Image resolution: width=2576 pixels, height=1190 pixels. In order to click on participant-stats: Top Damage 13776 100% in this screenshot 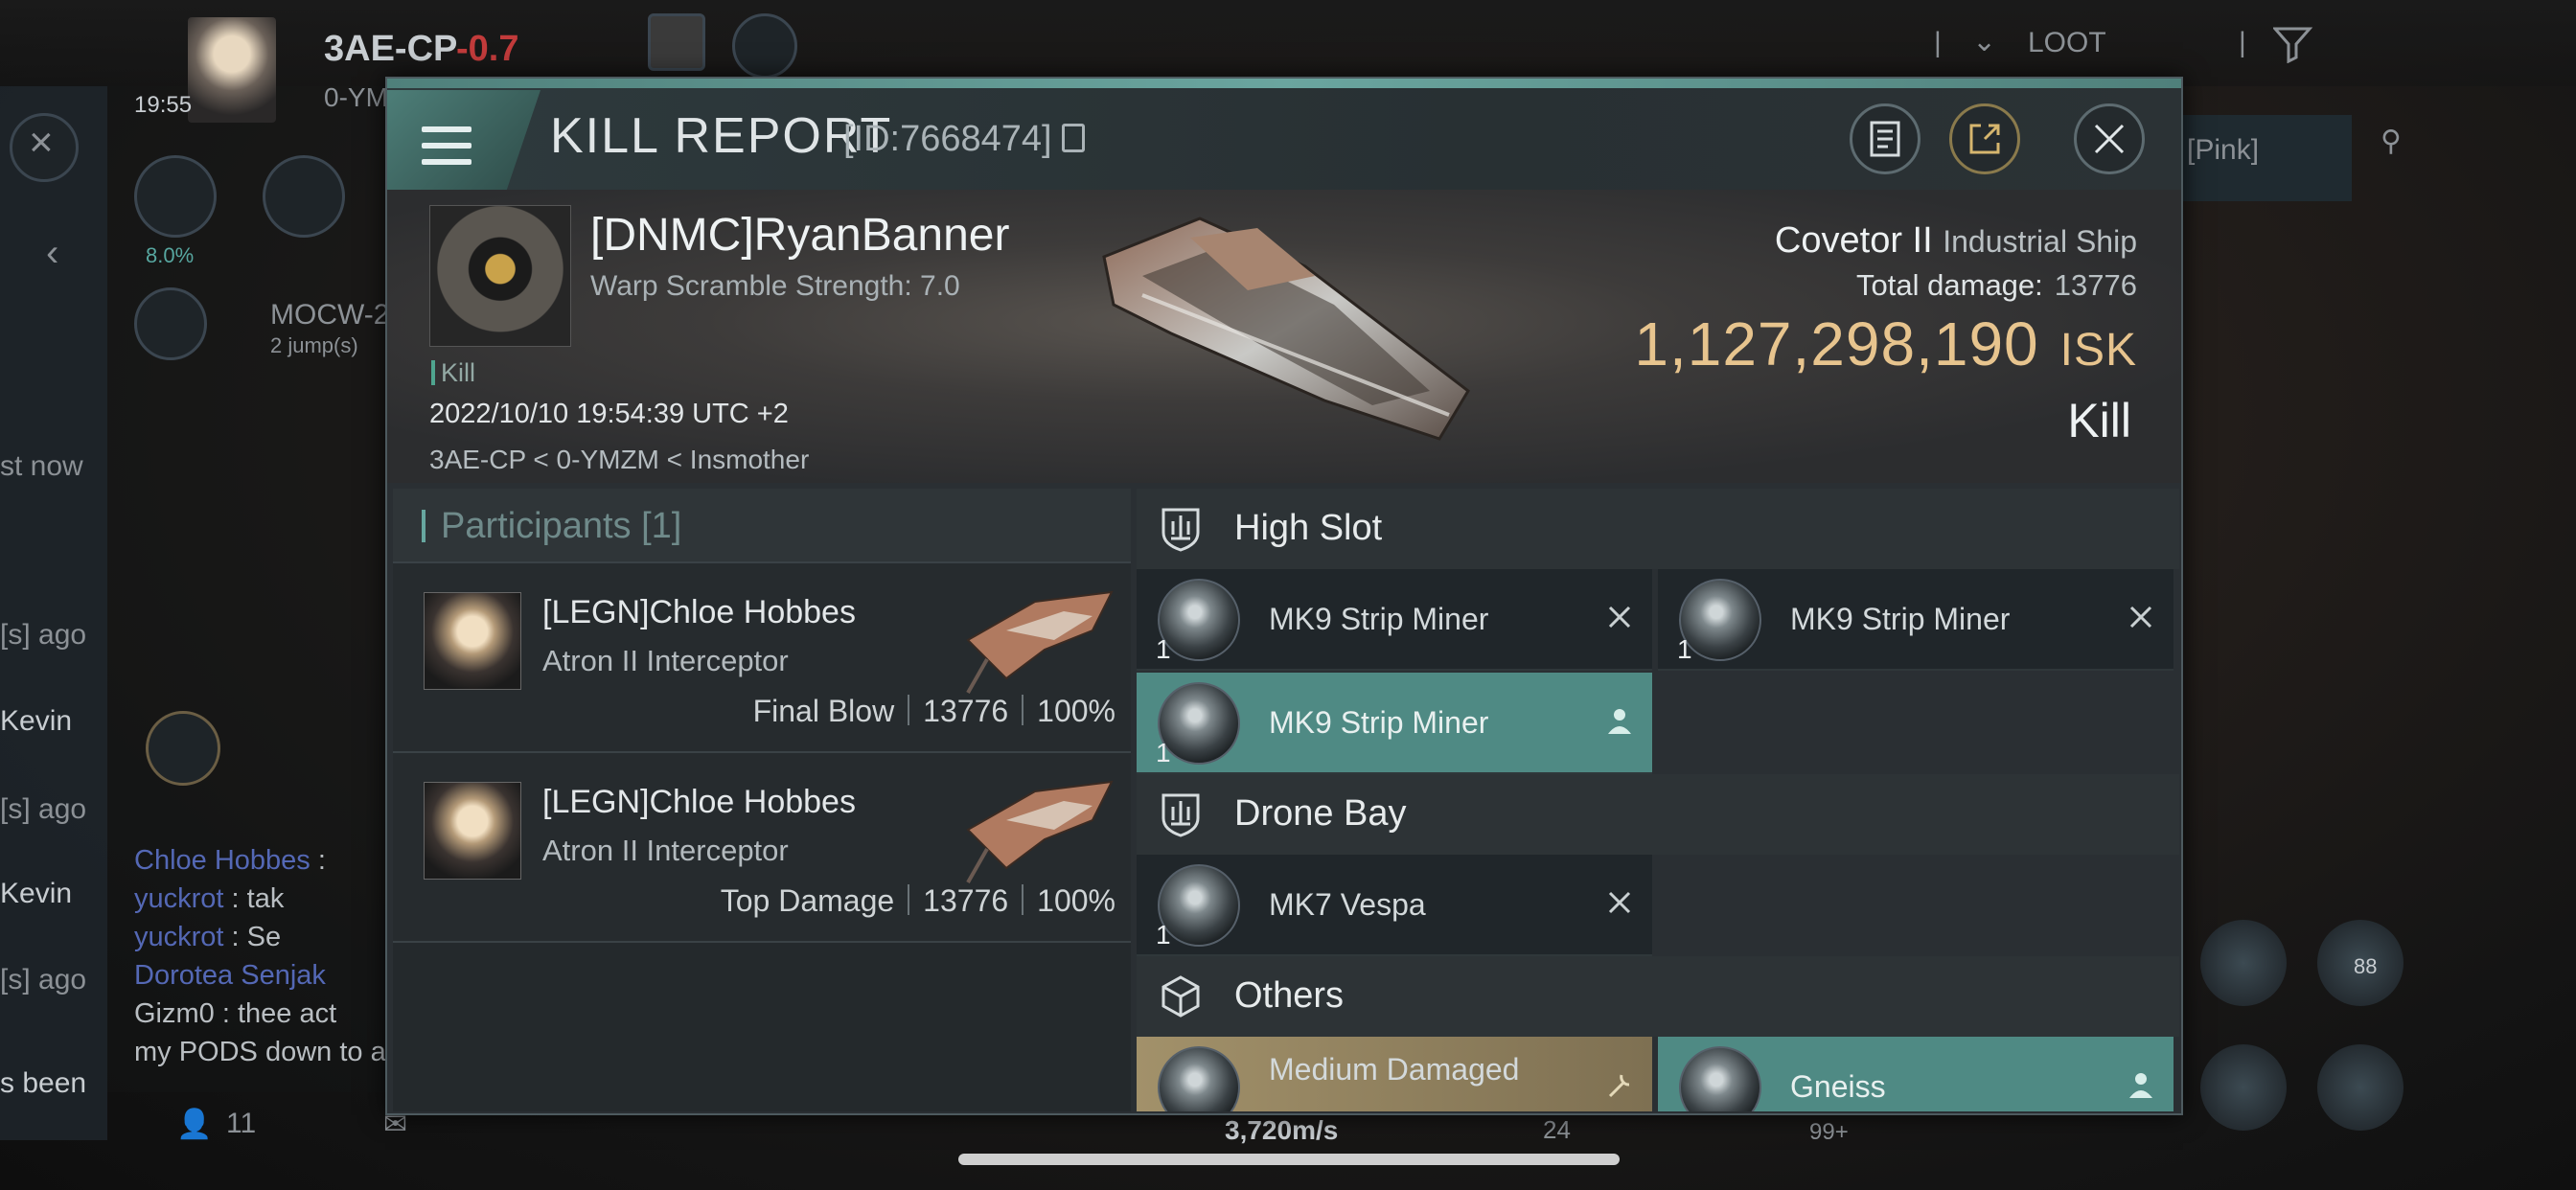, I will do `click(918, 901)`.